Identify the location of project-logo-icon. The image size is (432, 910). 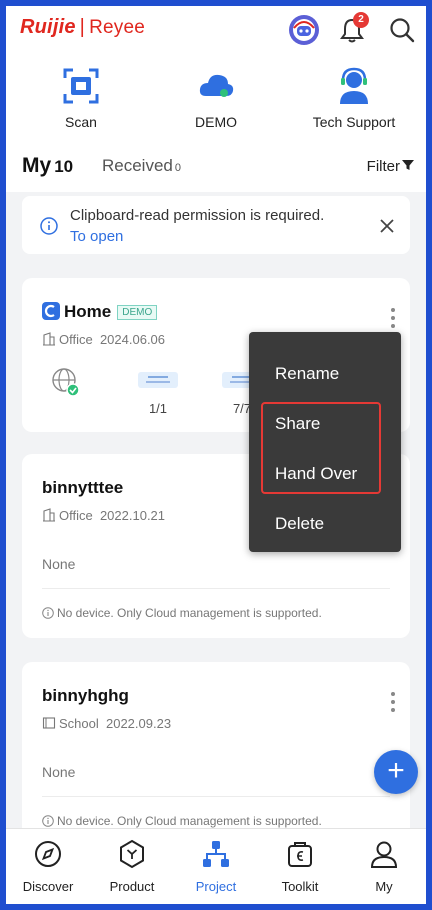
(51, 311).